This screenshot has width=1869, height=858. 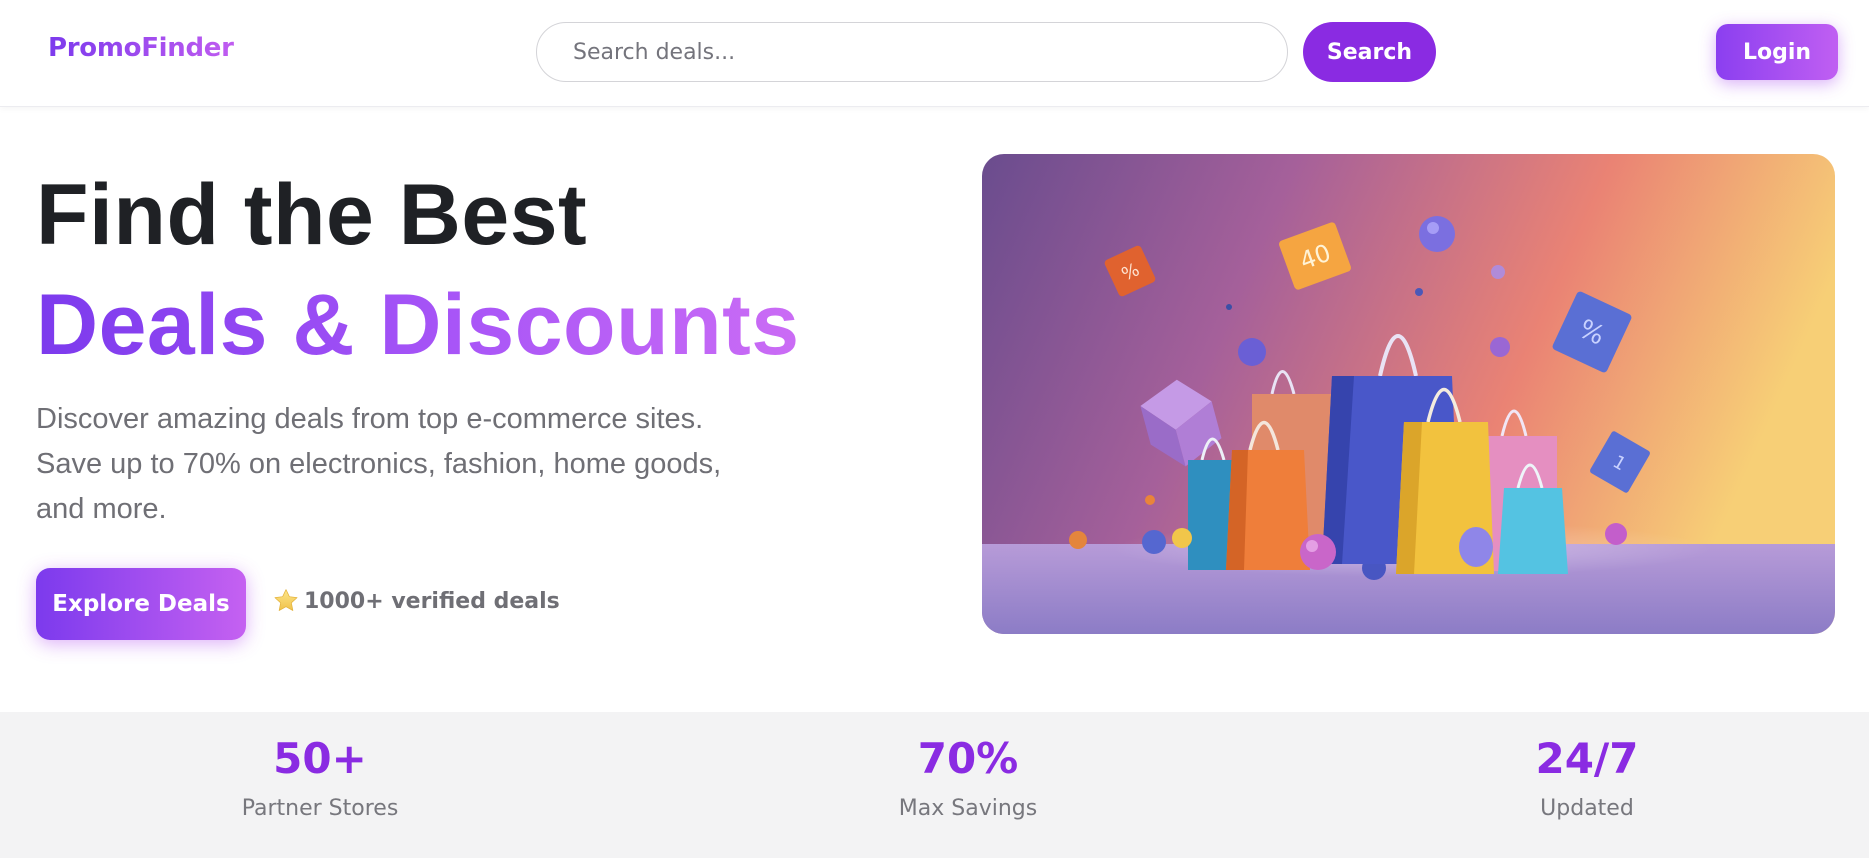 I want to click on hero-title-line1: Find the Best, so click(x=312, y=215).